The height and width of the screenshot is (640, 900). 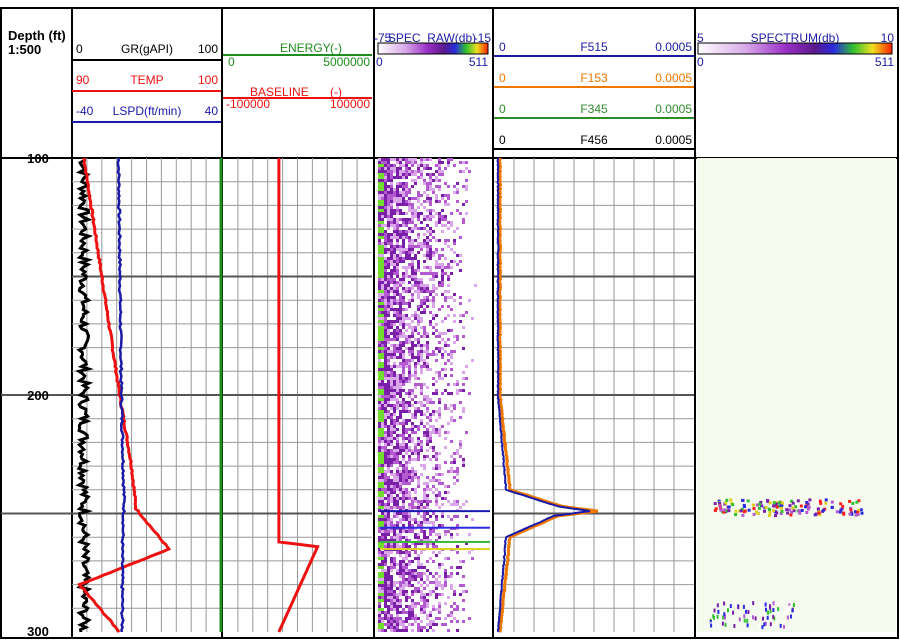 I want to click on curve-name-label: F515, so click(x=594, y=47).